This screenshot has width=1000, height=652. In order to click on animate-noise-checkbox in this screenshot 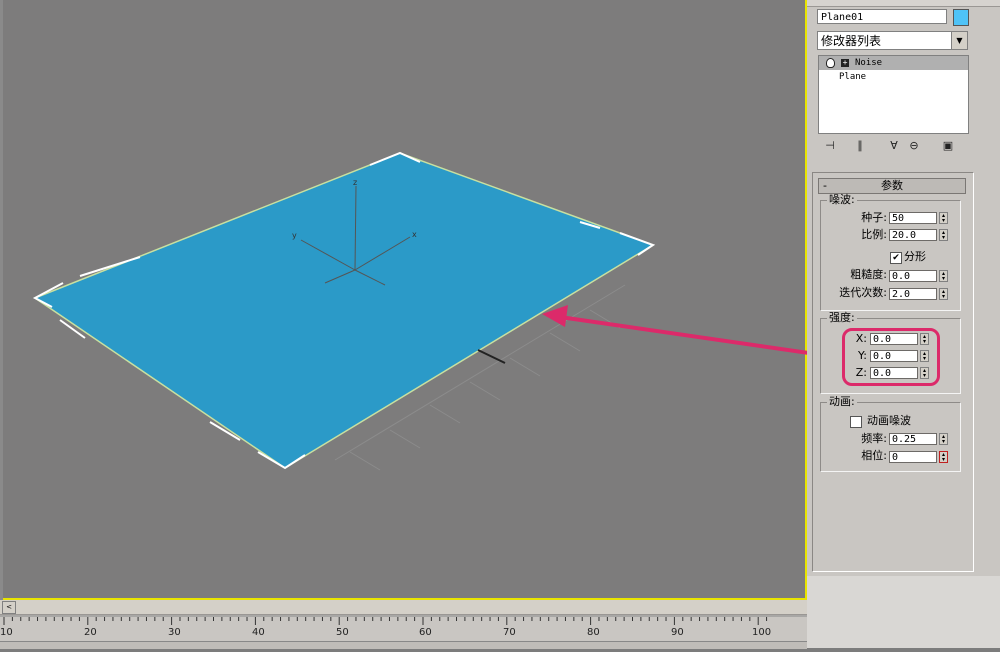, I will do `click(856, 422)`.